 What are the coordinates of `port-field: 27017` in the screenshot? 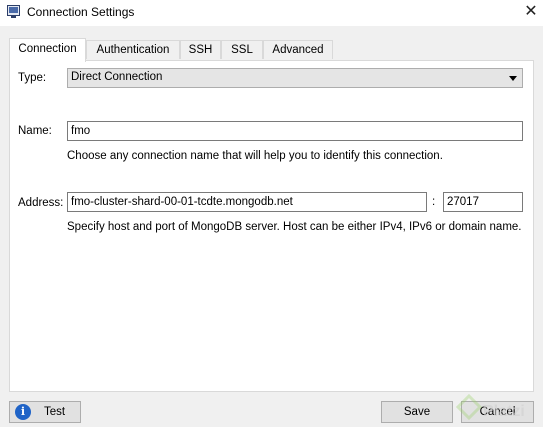 It's located at (483, 202).